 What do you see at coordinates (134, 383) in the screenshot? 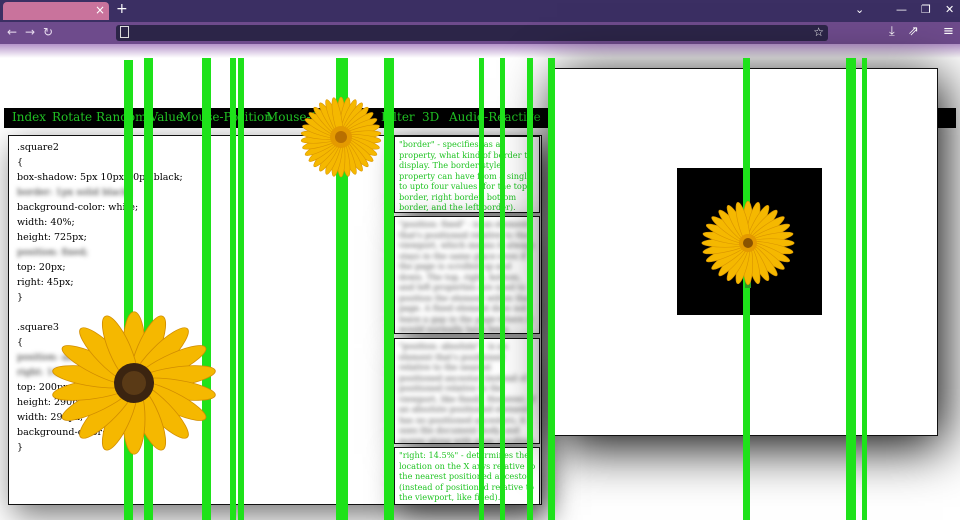
I see `sunflower-large` at bounding box center [134, 383].